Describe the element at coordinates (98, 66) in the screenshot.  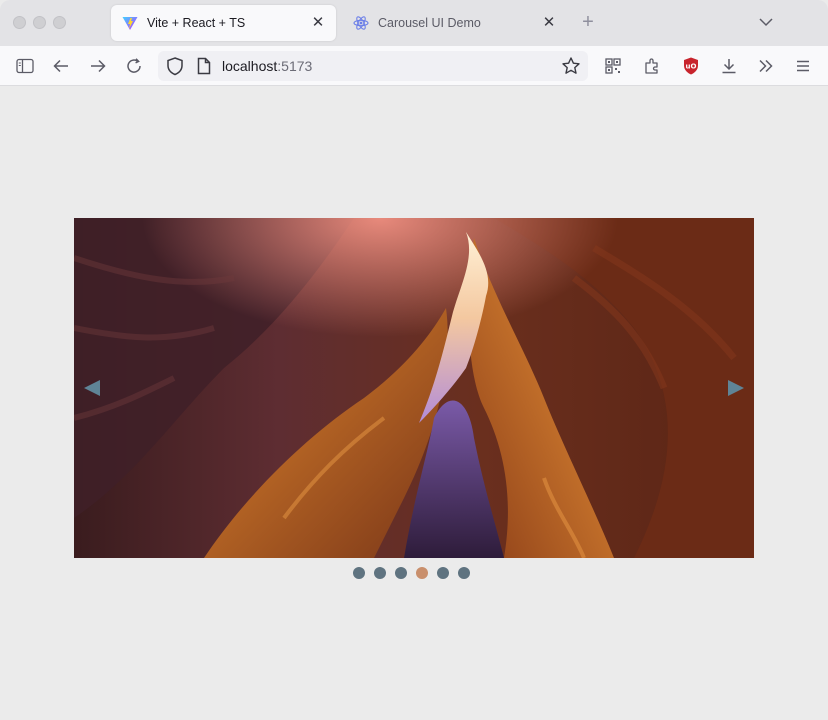
I see `forward-icon` at that location.